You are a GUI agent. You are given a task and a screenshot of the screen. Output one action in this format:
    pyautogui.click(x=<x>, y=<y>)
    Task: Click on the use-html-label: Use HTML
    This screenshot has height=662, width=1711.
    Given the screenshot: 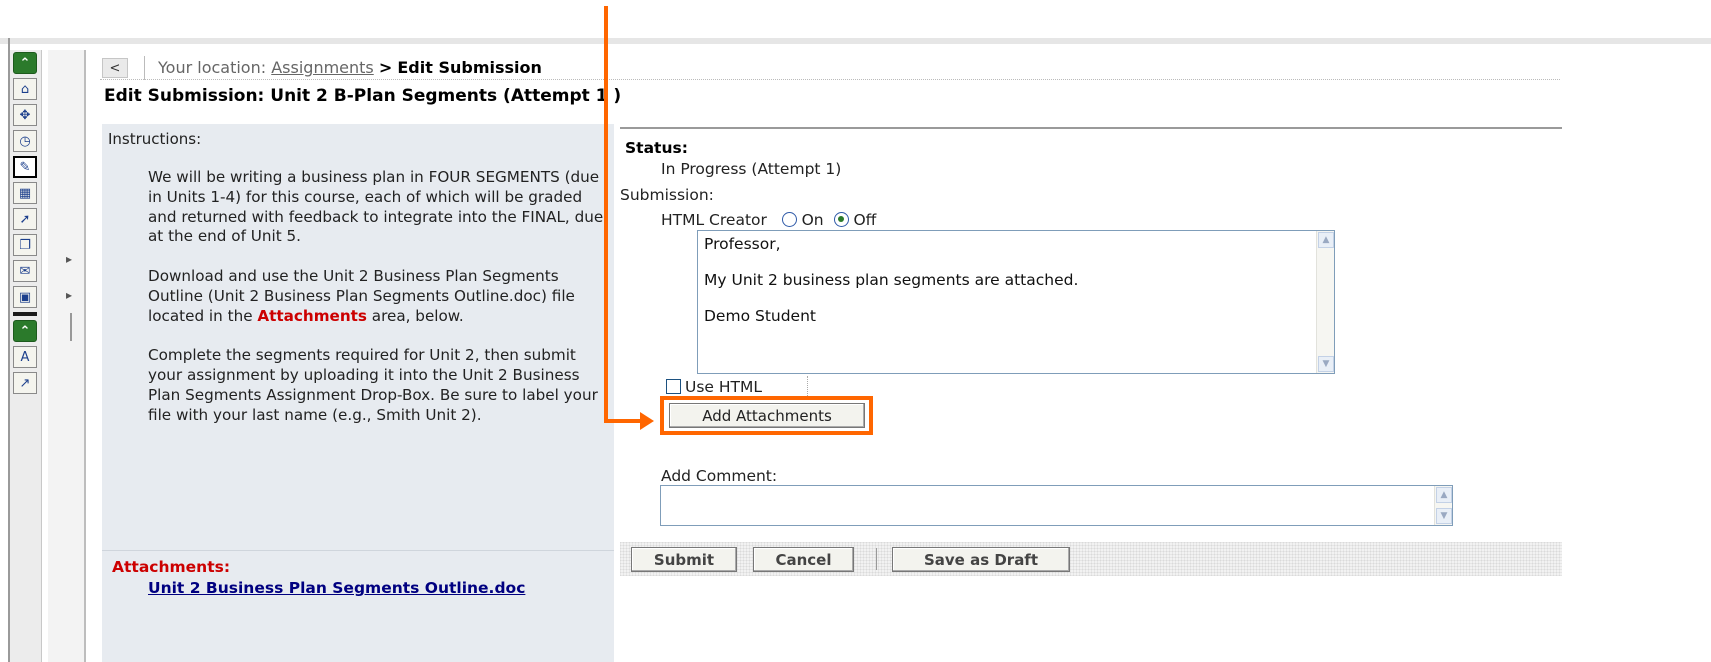 What is the action you would take?
    pyautogui.click(x=724, y=387)
    